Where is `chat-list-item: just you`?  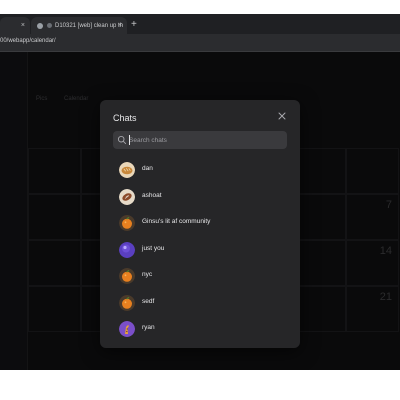 chat-list-item: just you is located at coordinates (204, 251).